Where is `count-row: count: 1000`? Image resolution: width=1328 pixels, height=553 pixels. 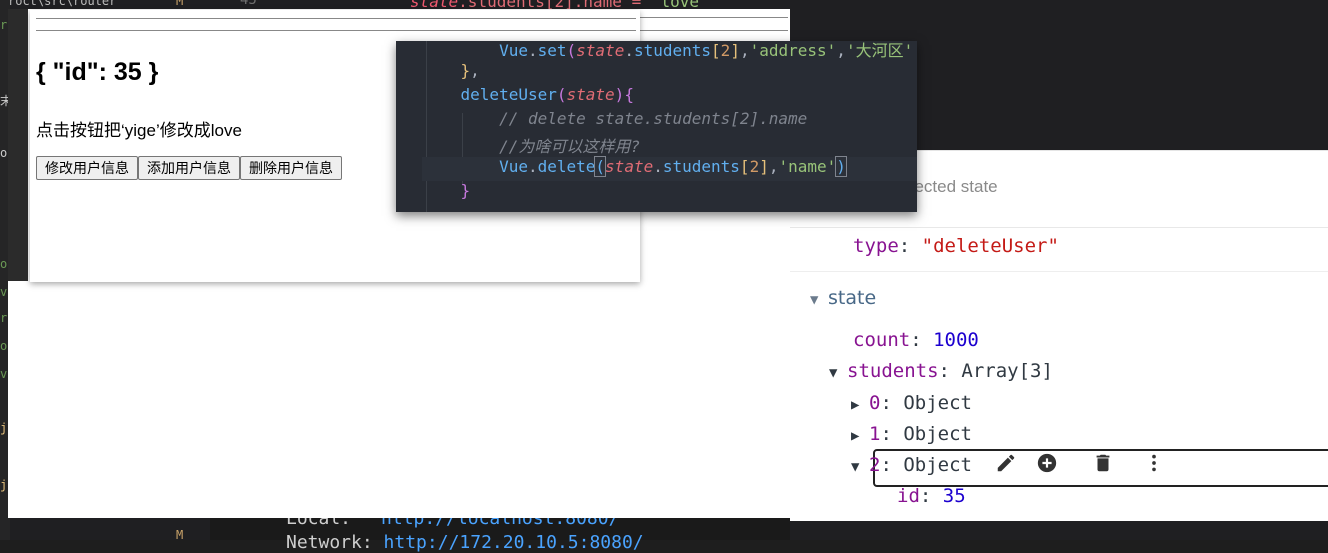
count-row: count: 1000 is located at coordinates (916, 340).